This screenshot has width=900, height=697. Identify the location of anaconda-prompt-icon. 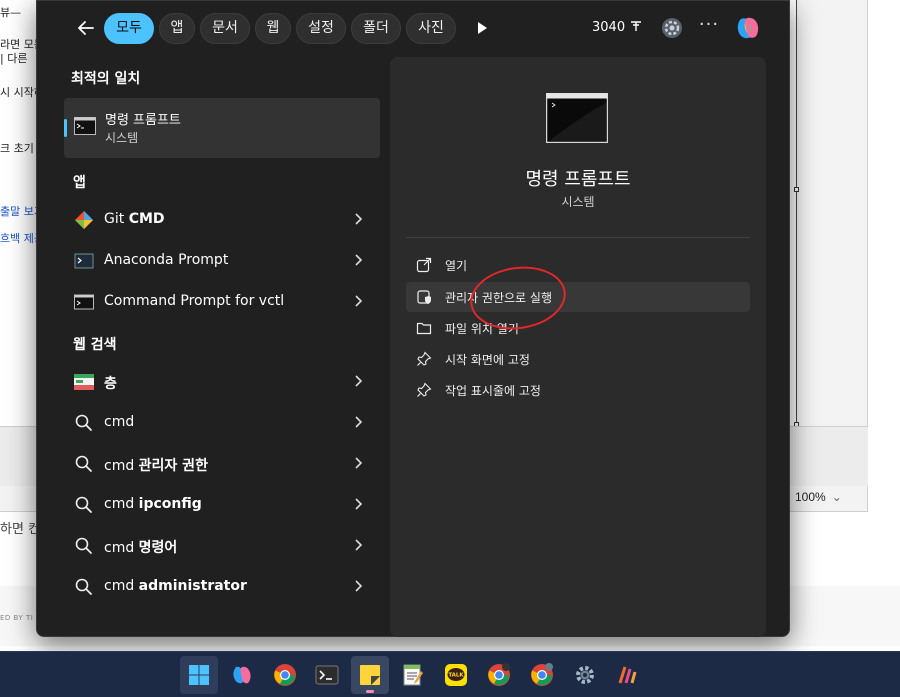
(84, 261).